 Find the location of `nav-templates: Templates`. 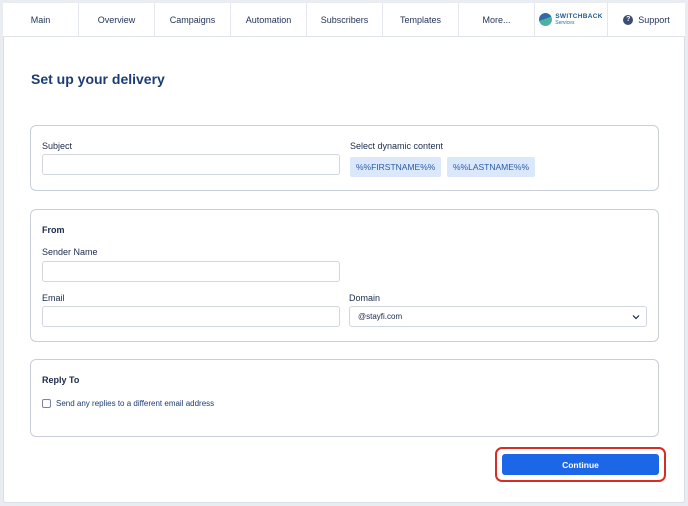

nav-templates: Templates is located at coordinates (421, 19).